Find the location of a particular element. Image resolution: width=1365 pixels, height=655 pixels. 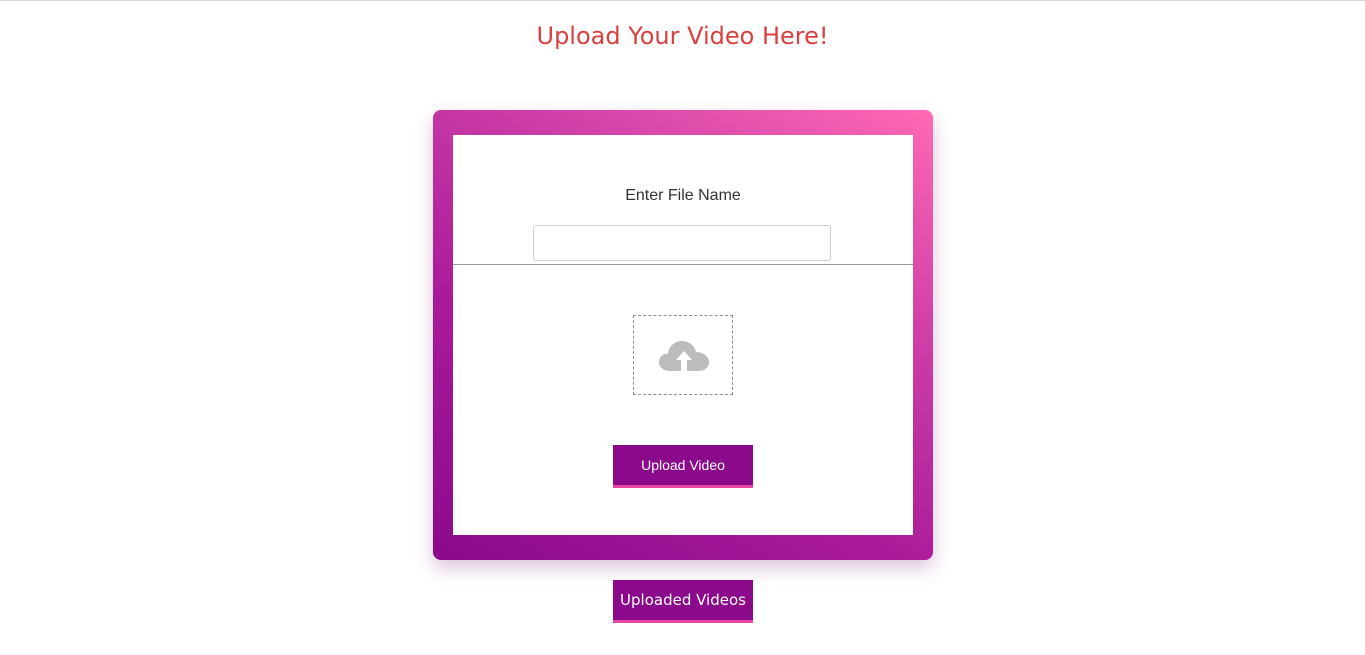

video-drop-zone is located at coordinates (683, 355).